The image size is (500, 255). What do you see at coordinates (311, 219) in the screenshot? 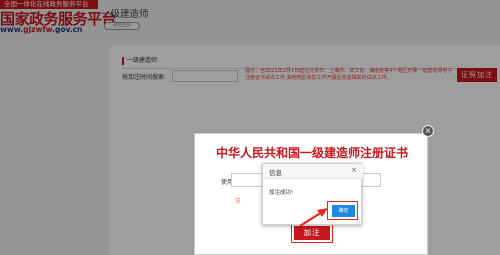
I see `arrow-shaft` at bounding box center [311, 219].